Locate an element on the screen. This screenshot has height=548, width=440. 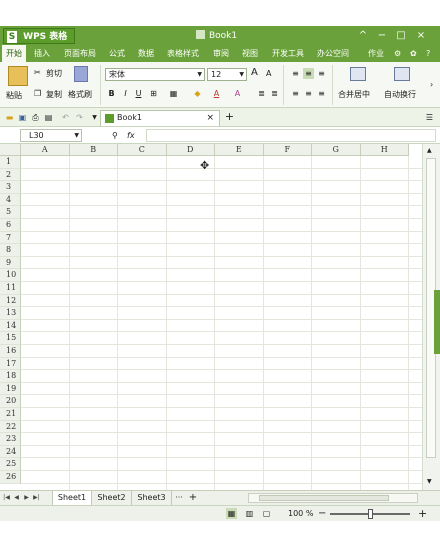
align-top-icon: ≡ is located at coordinates (295, 73).